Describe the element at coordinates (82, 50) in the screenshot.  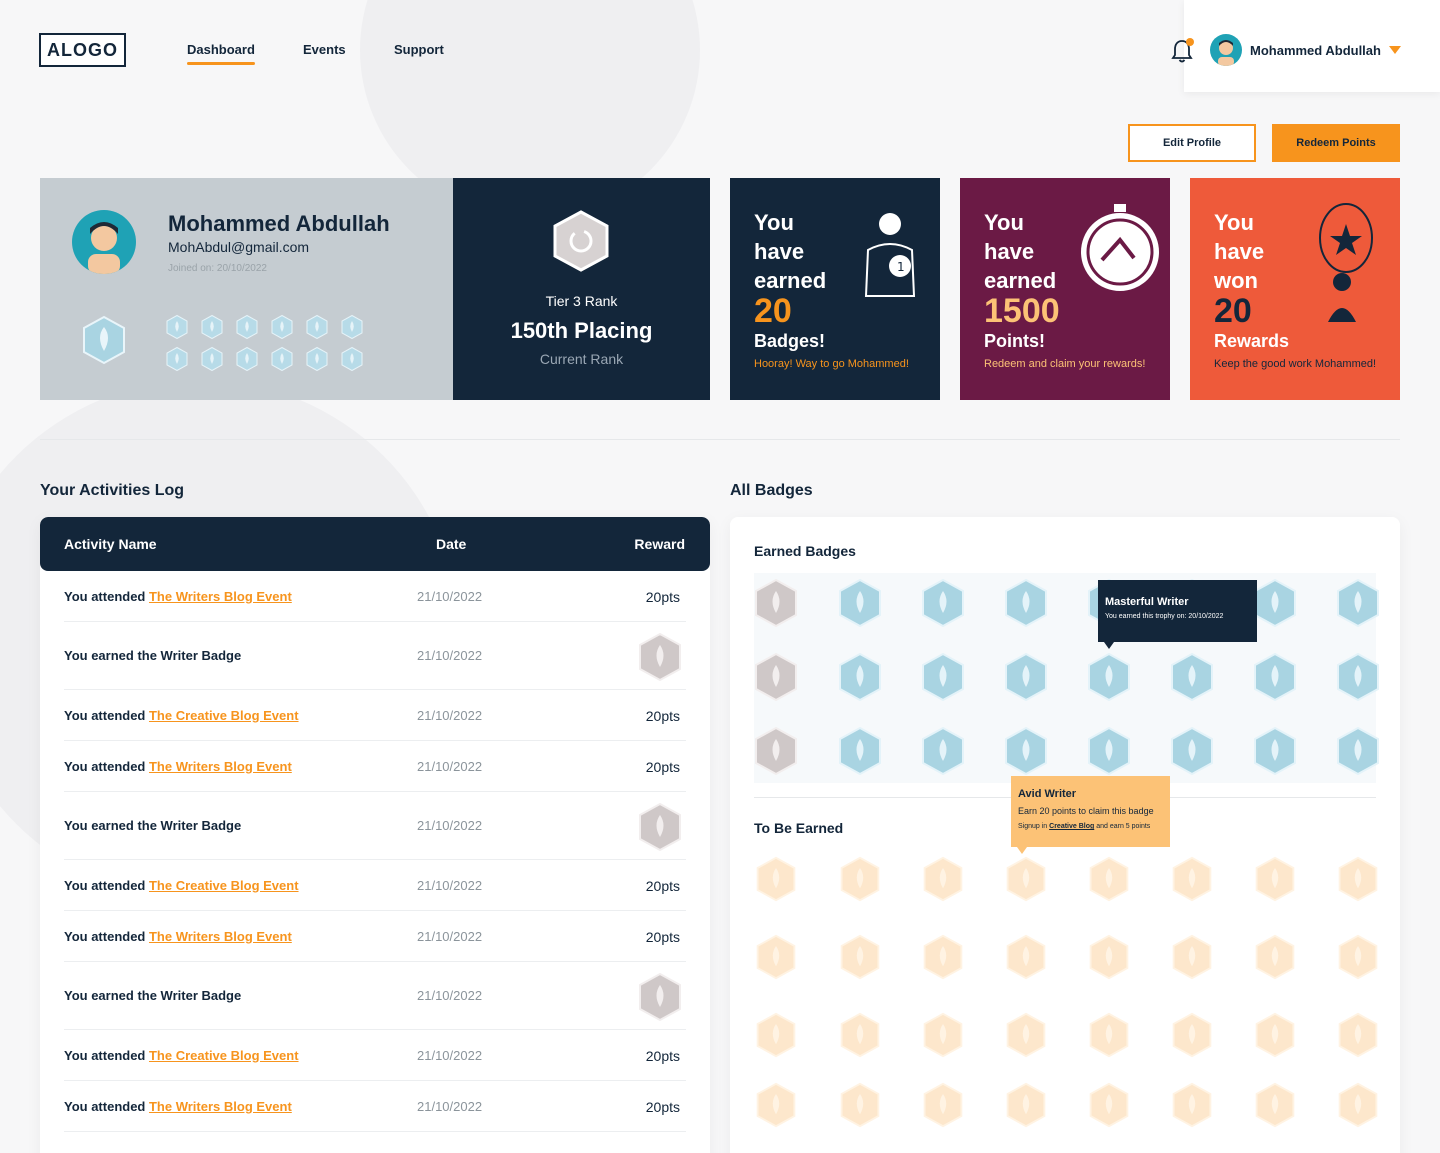
I see `logo: ALOGO` at that location.